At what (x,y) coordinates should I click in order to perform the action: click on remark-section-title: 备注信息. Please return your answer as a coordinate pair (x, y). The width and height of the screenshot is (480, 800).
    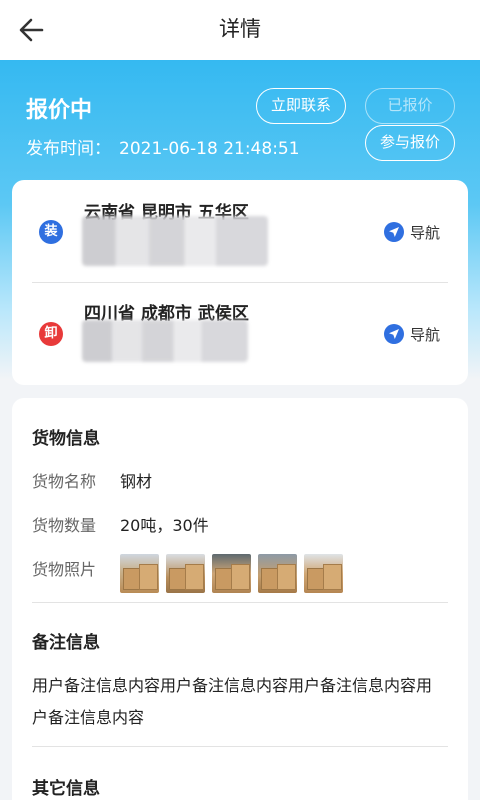
    Looking at the image, I should click on (66, 643).